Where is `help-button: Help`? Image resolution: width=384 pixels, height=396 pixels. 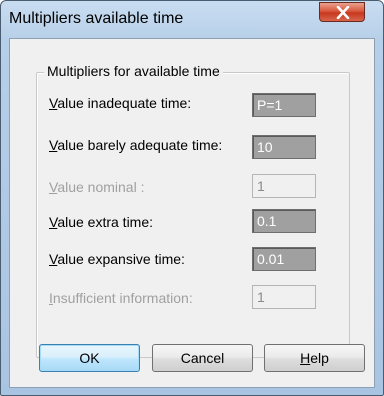
help-button: Help is located at coordinates (314, 358).